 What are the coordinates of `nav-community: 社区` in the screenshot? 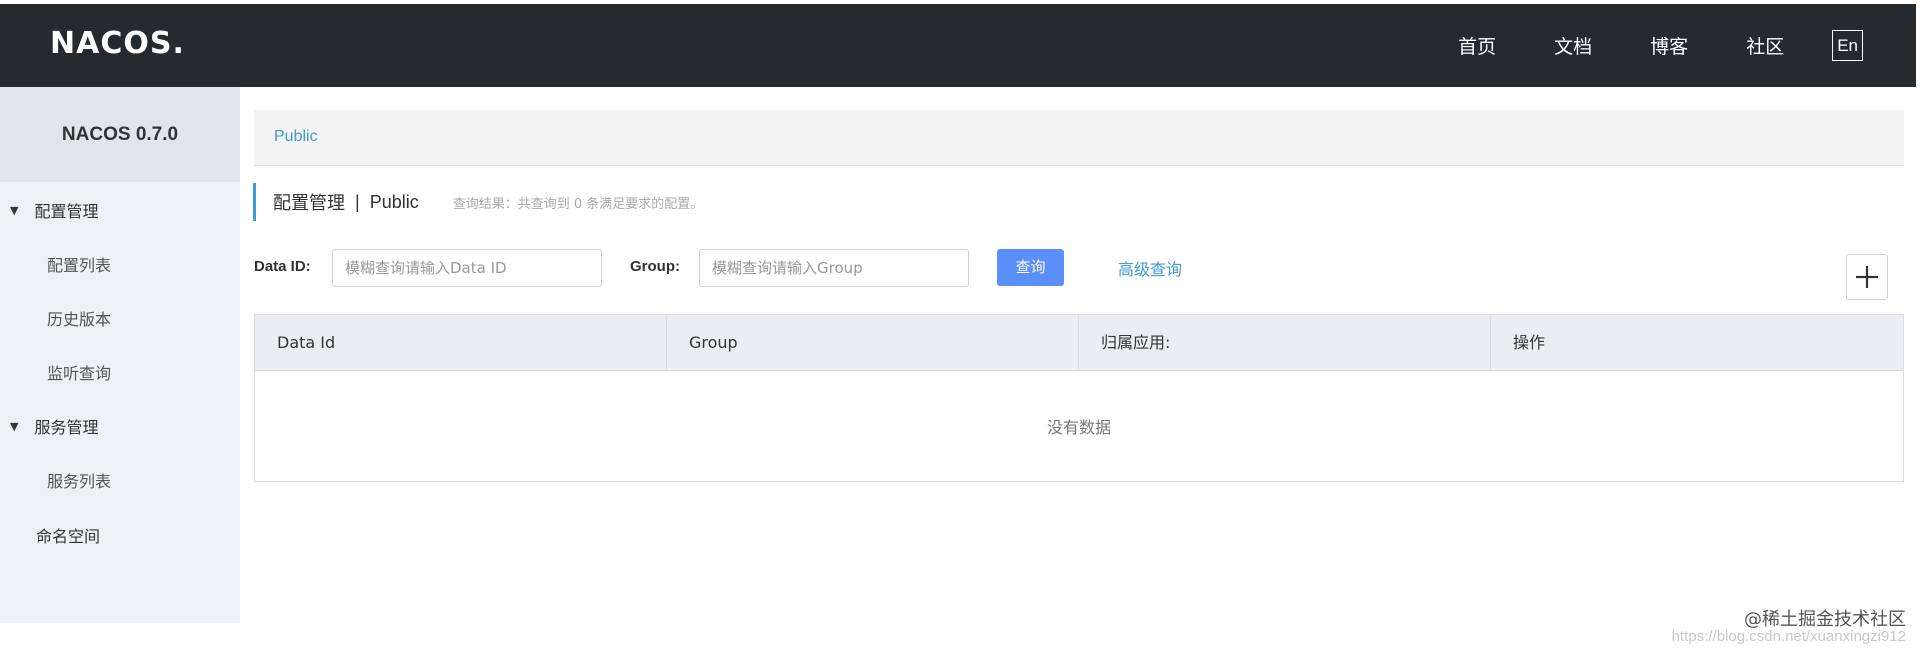 It's located at (1765, 45).